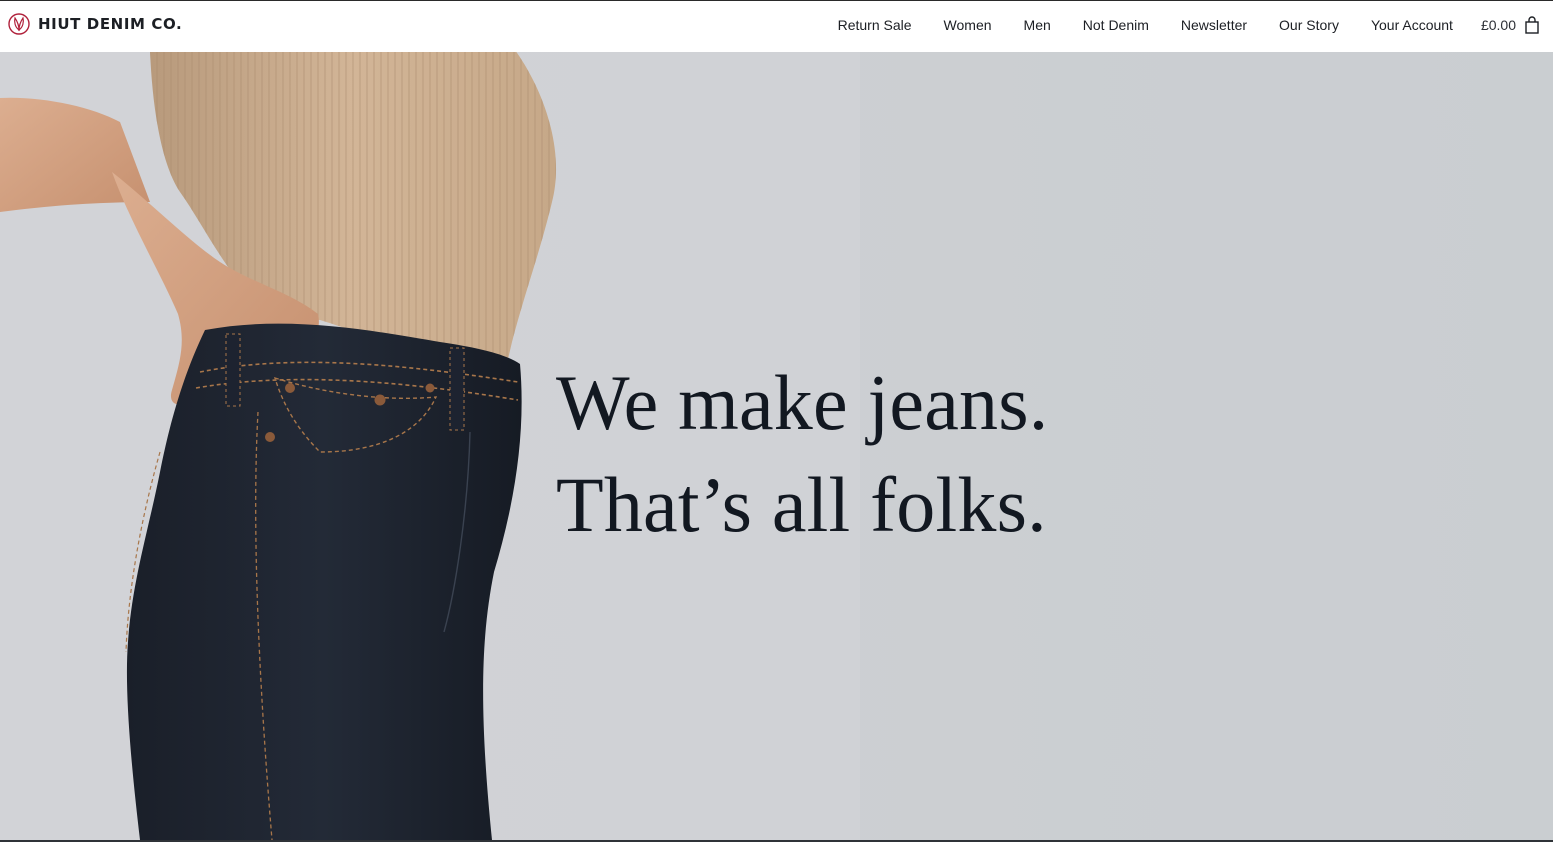 The image size is (1553, 842). Describe the element at coordinates (1309, 25) in the screenshot. I see `nav-our-story: Our Story` at that location.